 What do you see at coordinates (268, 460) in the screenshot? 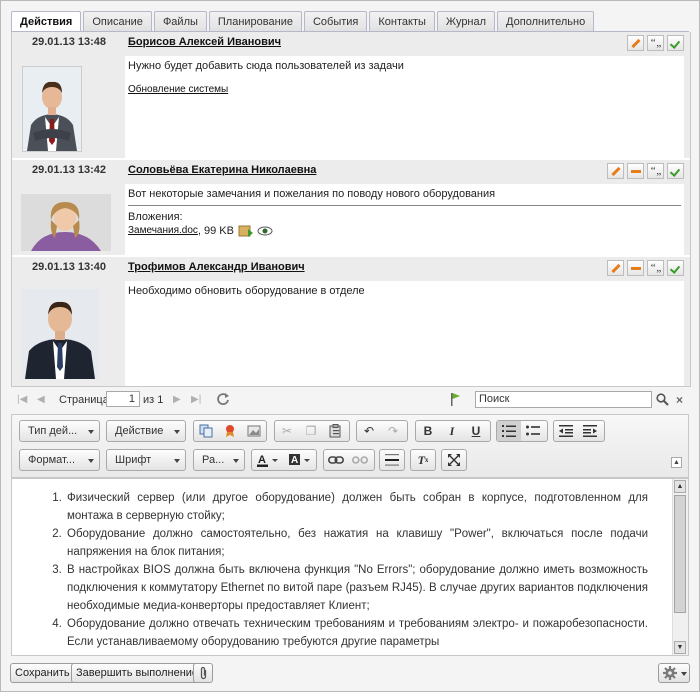
I see `text-color-icon: A` at bounding box center [268, 460].